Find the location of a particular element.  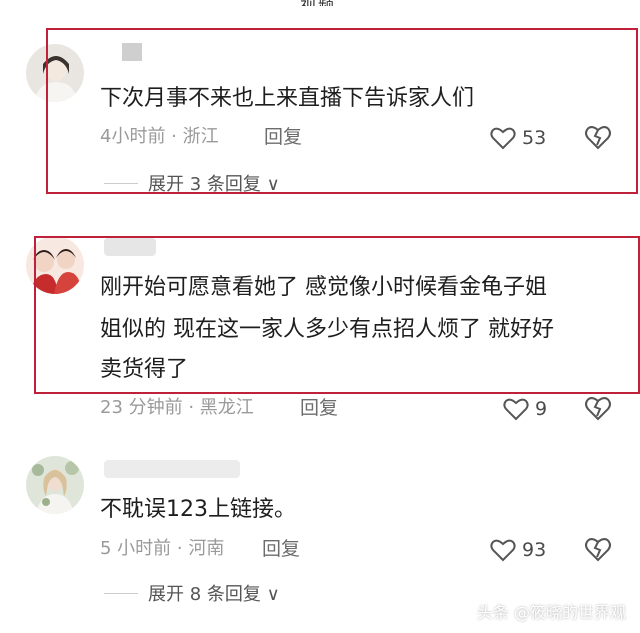

watermark: 头条 @筱晓的世界观 is located at coordinates (551, 612).